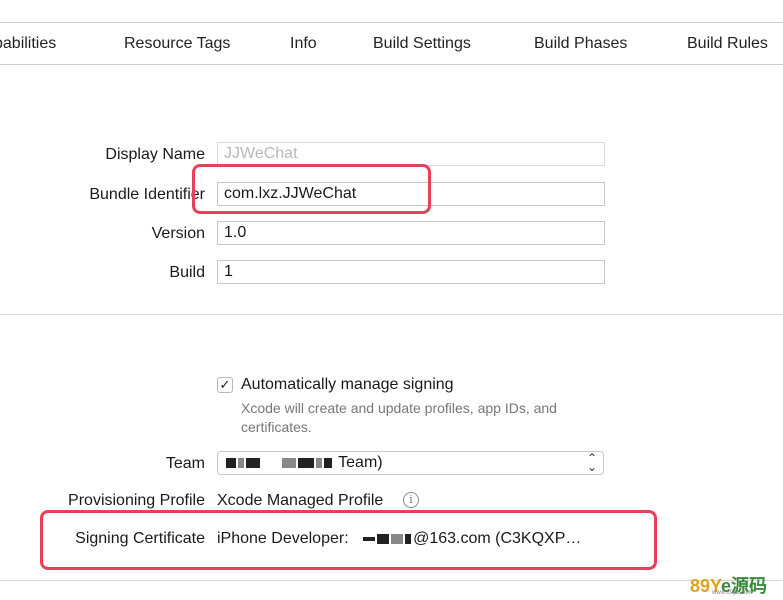 The height and width of the screenshot is (600, 783). I want to click on tab-build-rules: Build Rules, so click(727, 44).